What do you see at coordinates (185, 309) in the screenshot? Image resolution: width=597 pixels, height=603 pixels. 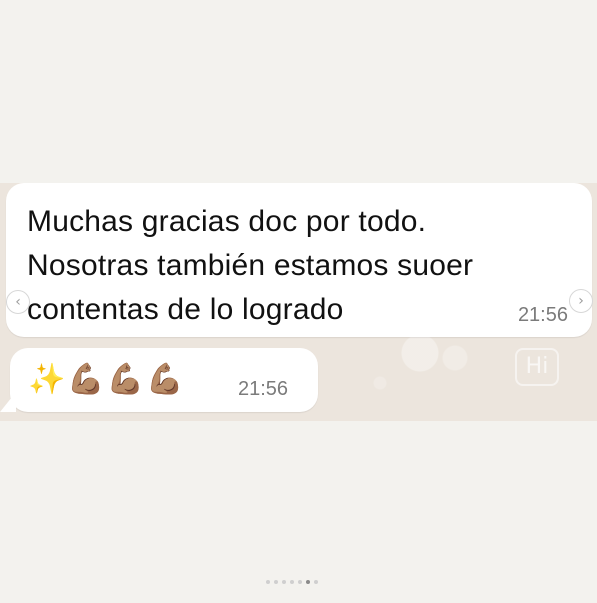 I see `message-line: contentas de lo logrado` at bounding box center [185, 309].